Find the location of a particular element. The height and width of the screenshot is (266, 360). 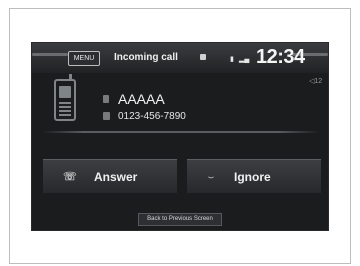

contact-icon is located at coordinates (106, 99).